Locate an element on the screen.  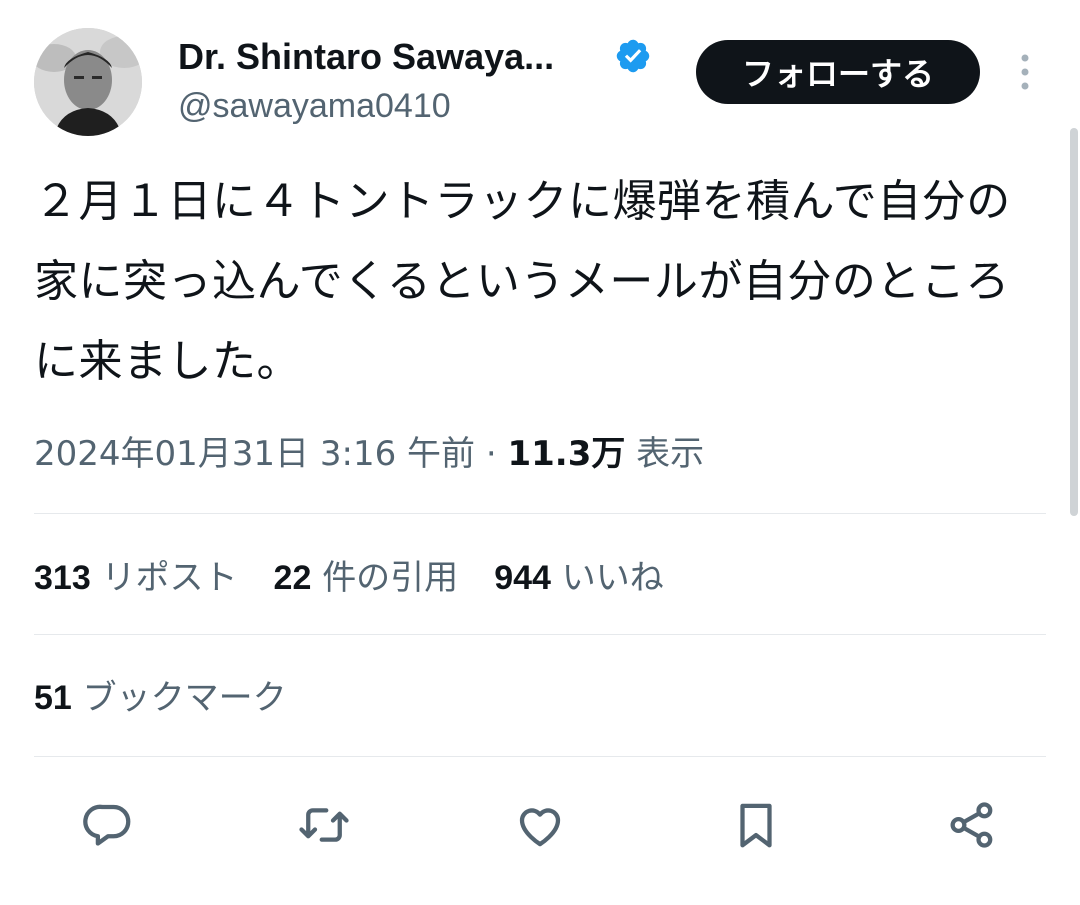
likes-count: 944 is located at coordinates (522, 578).